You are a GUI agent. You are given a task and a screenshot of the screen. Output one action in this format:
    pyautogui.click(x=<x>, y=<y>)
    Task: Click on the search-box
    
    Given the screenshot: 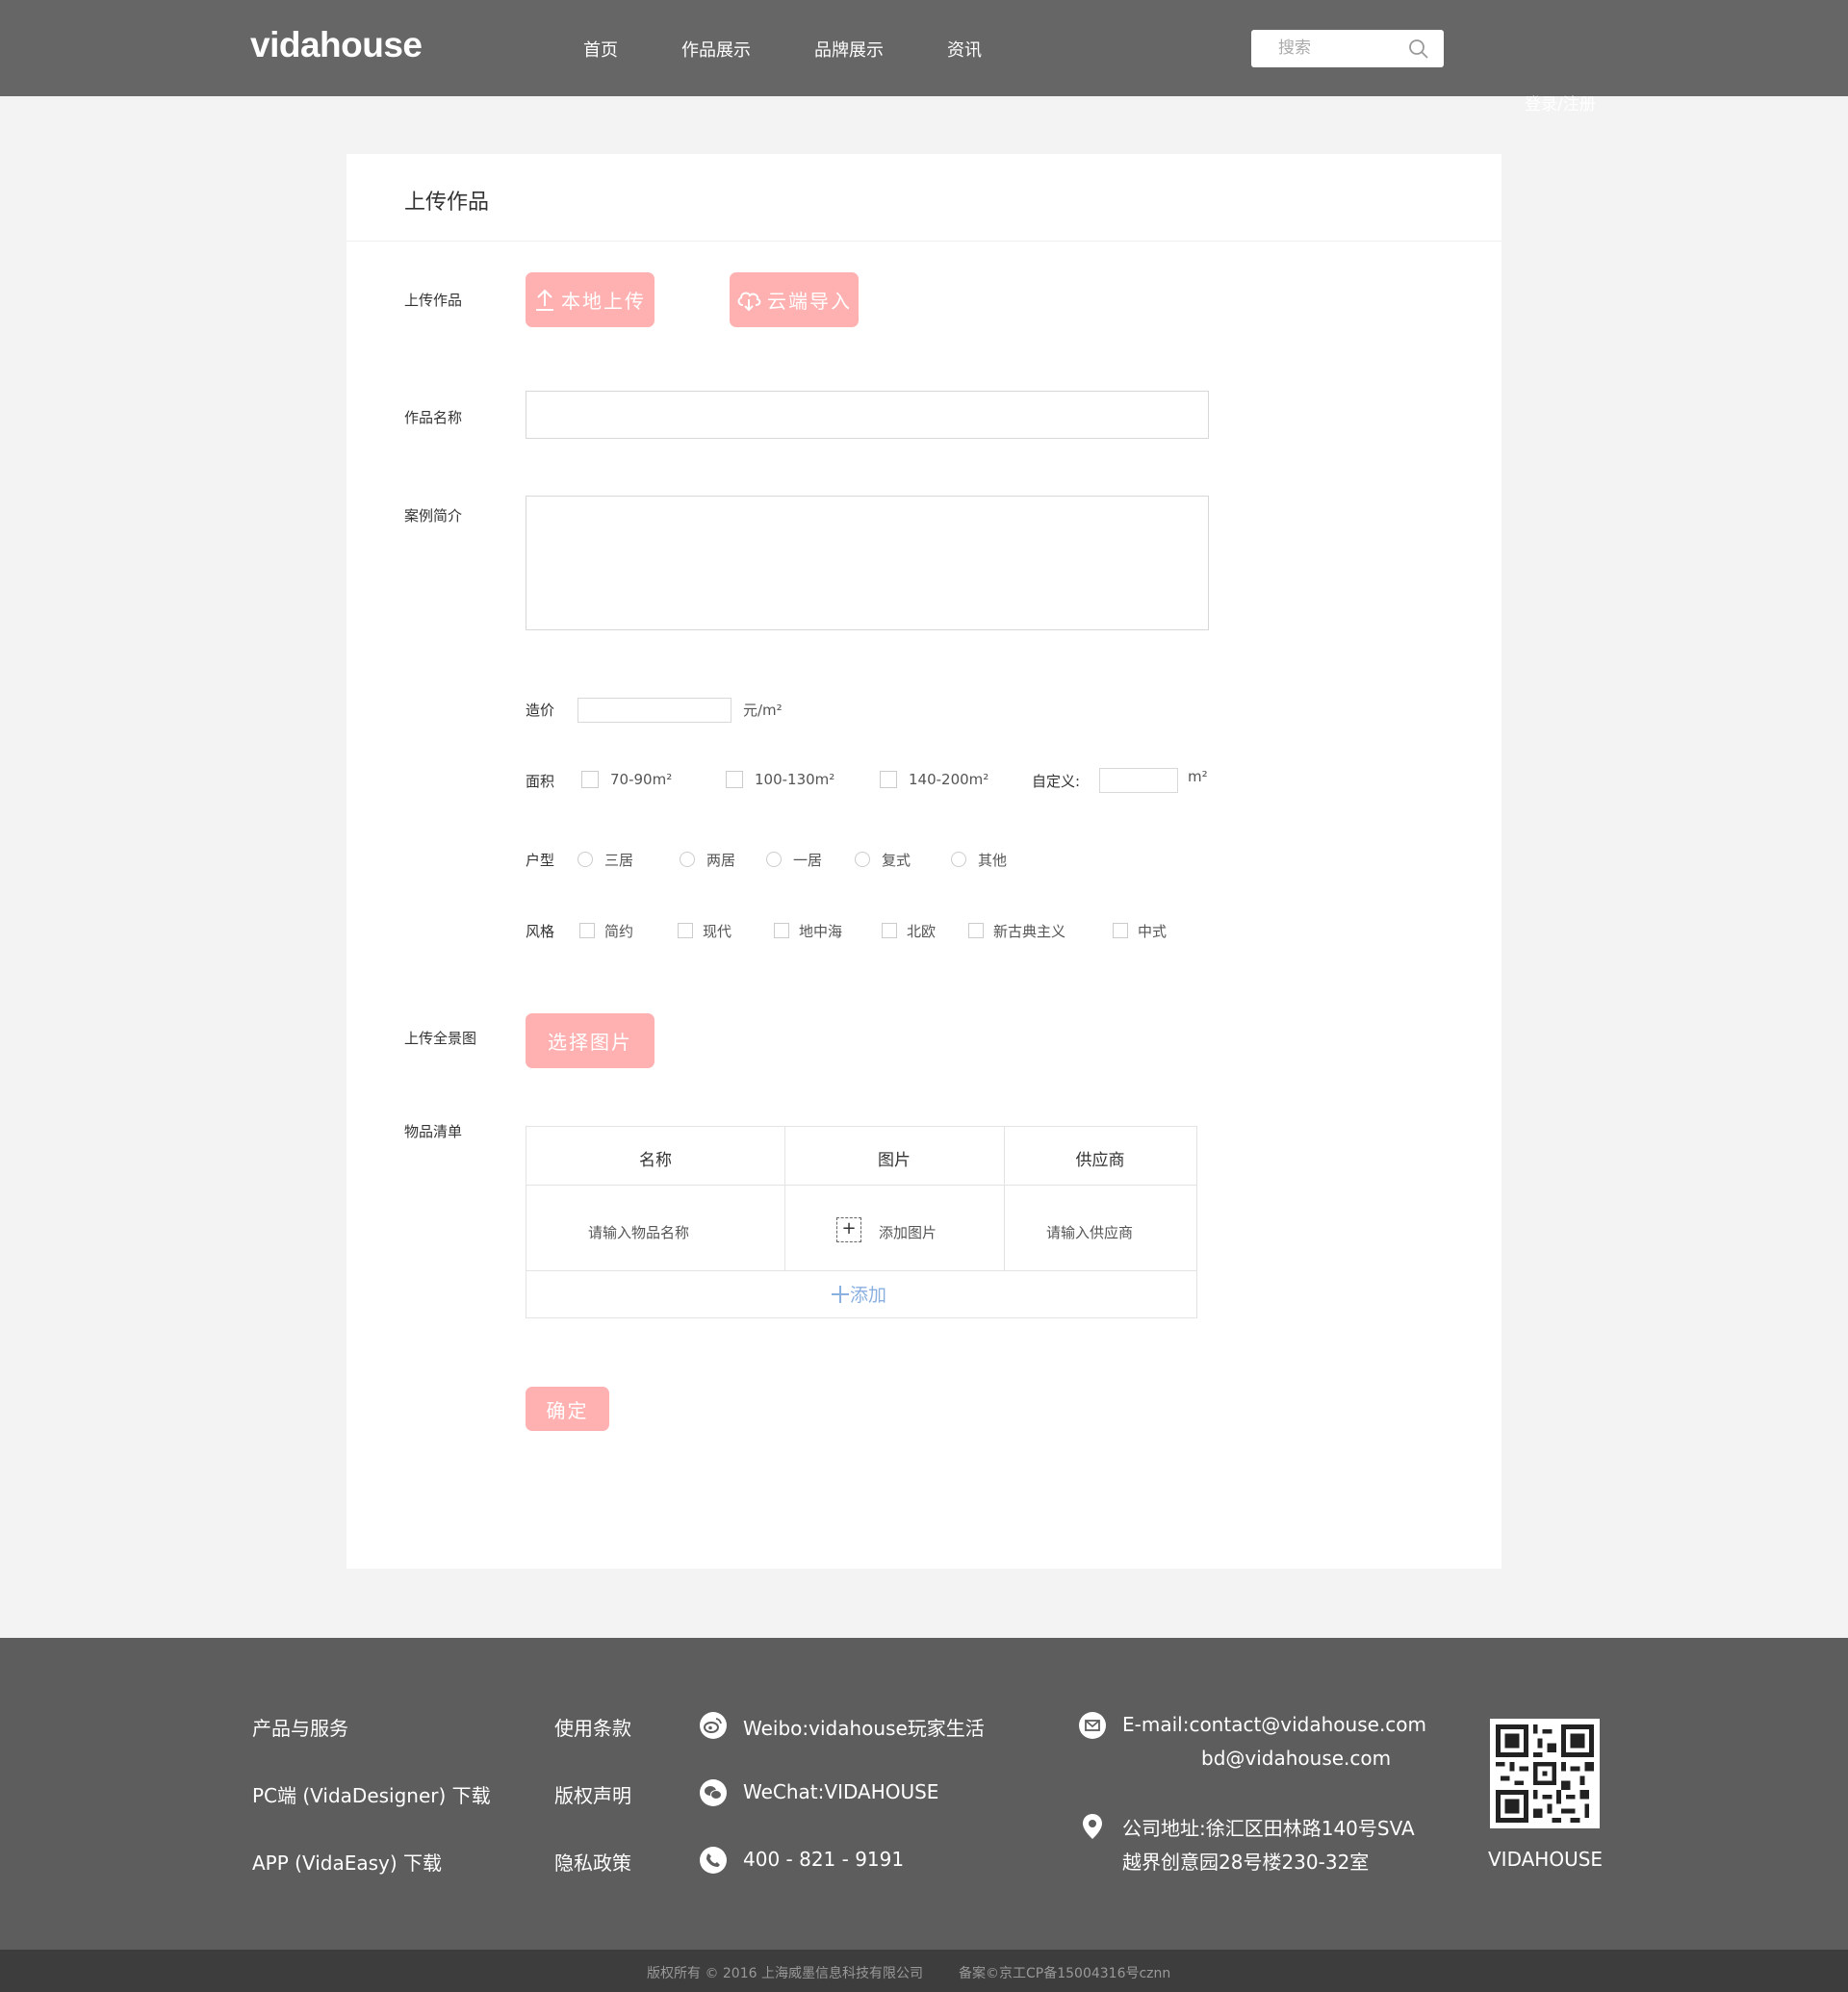 What is the action you would take?
    pyautogui.click(x=1347, y=49)
    